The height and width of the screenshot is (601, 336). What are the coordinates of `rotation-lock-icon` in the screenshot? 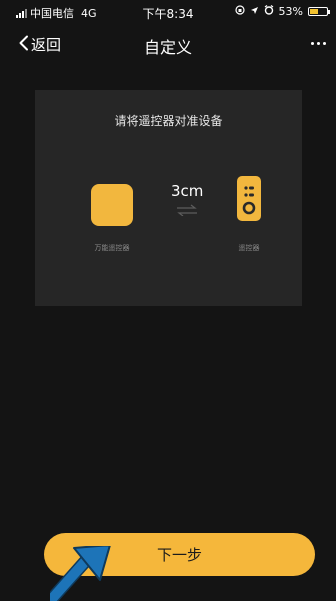 It's located at (239, 11).